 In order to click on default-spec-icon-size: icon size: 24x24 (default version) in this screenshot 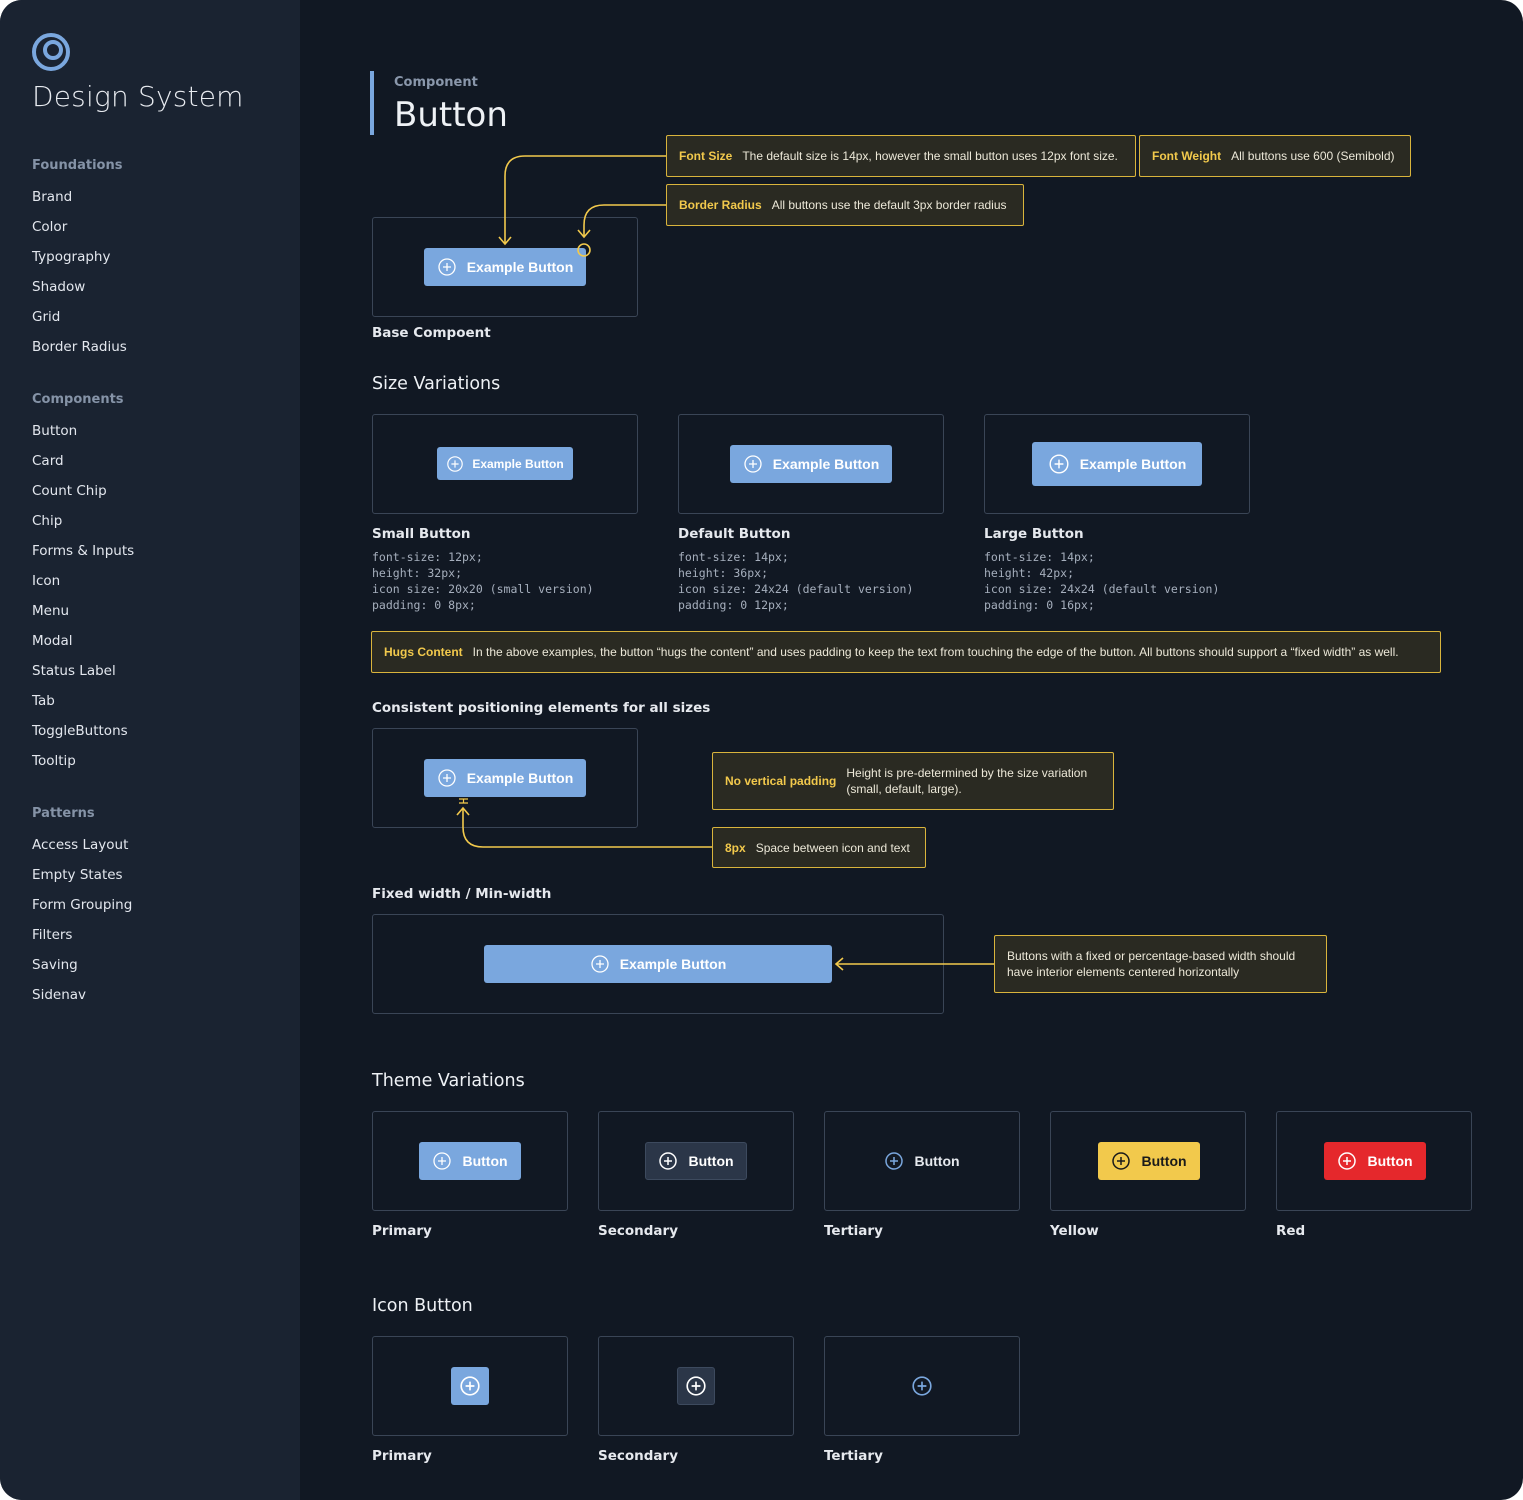, I will do `click(796, 589)`.